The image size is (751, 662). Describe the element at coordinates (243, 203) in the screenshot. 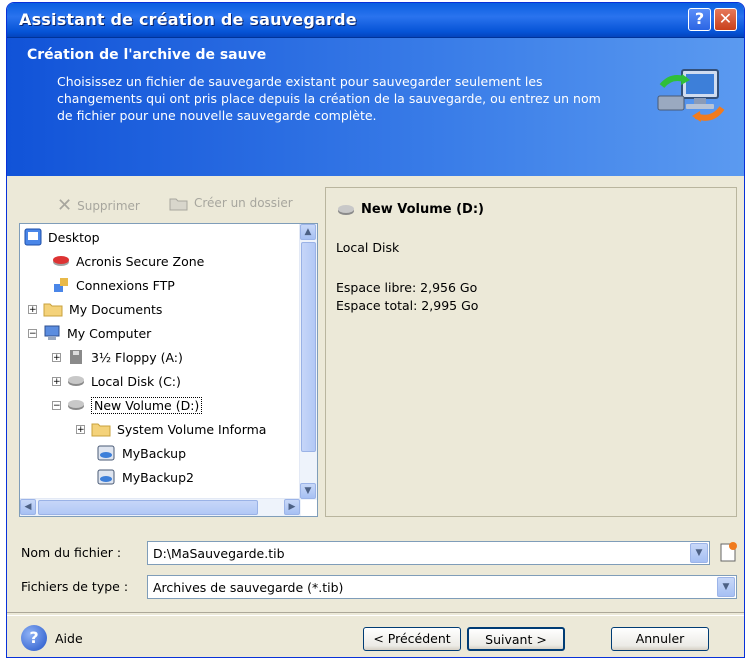

I see `new-folder-label: Créer un dossier` at that location.